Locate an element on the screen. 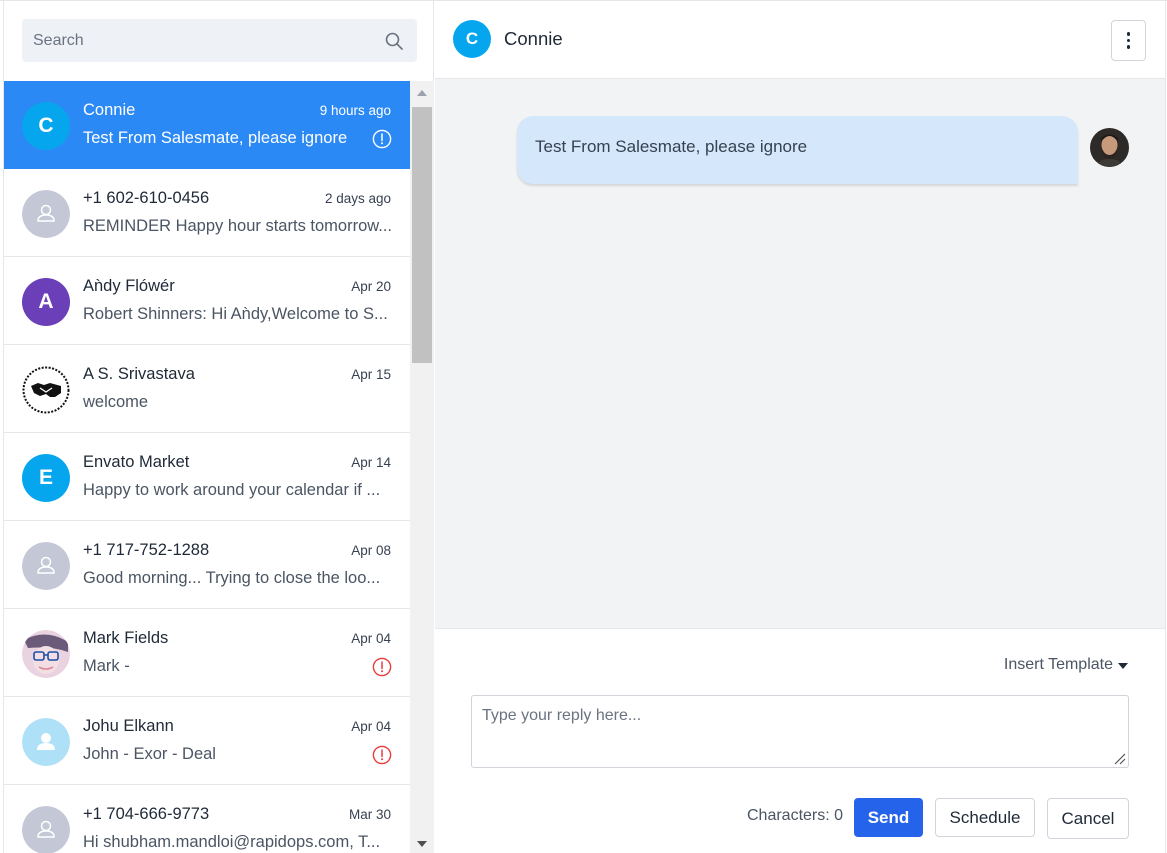 Image resolution: width=1167 pixels, height=853 pixels. insert-template-dropdown: Insert Template is located at coordinates (1066, 665).